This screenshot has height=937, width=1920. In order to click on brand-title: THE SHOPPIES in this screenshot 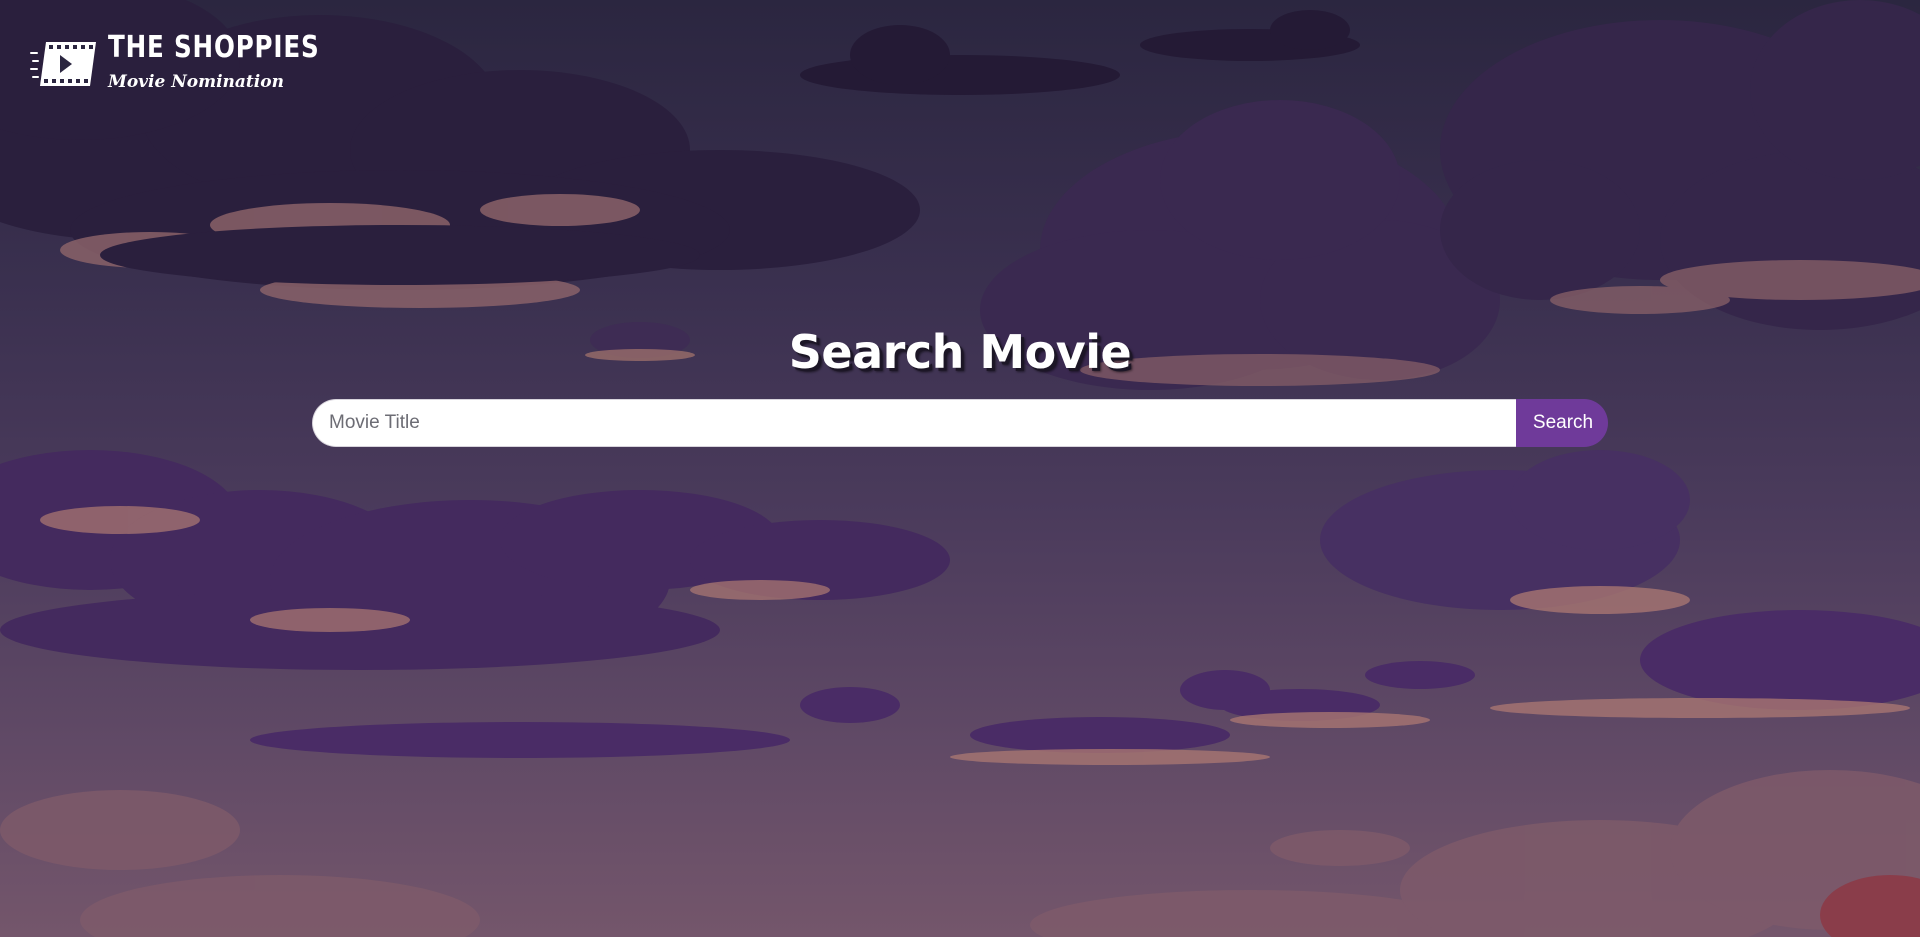, I will do `click(214, 47)`.